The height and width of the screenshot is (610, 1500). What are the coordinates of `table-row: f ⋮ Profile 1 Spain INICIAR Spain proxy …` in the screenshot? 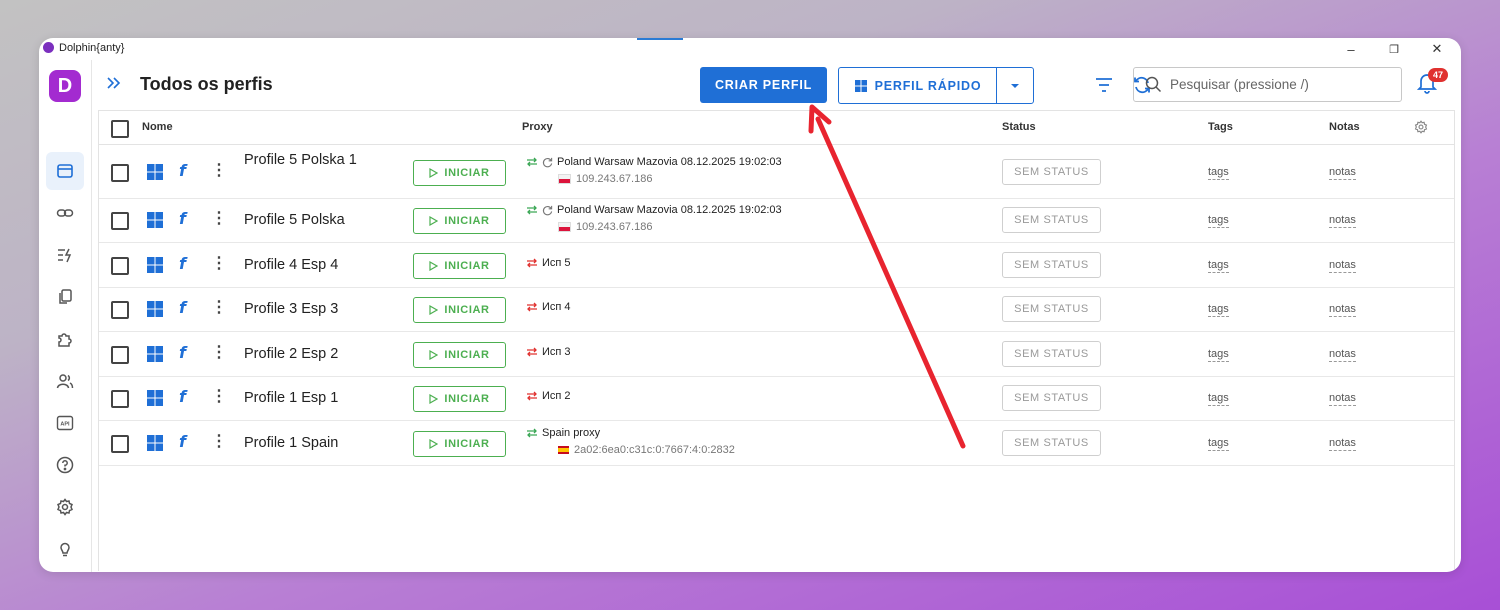 It's located at (776, 443).